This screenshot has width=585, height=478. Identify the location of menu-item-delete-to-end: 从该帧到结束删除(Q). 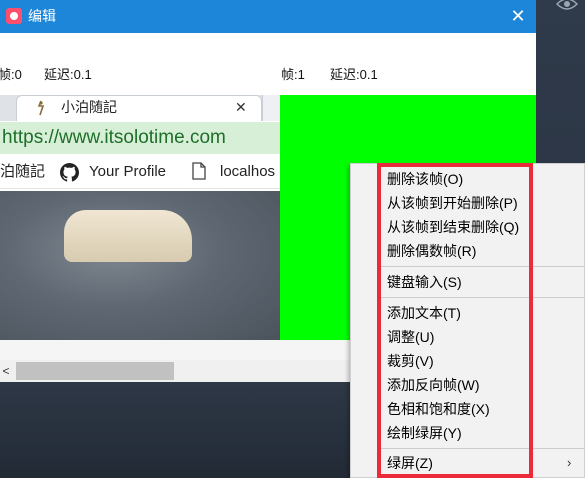
(453, 227).